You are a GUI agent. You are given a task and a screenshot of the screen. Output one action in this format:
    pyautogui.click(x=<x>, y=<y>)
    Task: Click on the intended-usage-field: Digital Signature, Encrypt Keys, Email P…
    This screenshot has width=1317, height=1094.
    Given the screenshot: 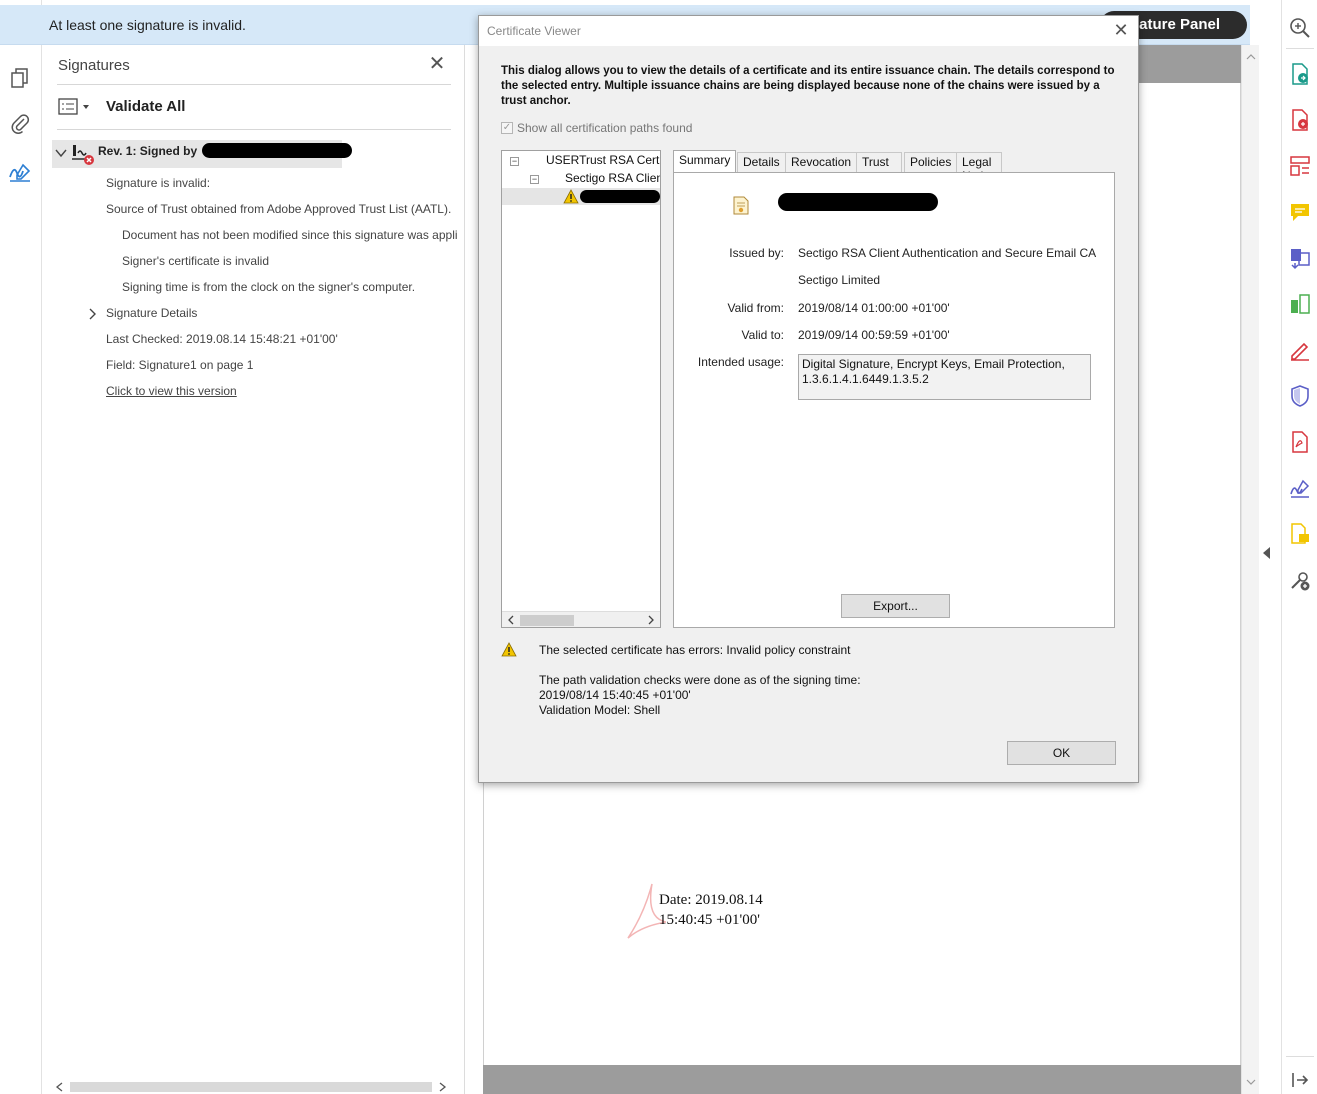 What is the action you would take?
    pyautogui.click(x=944, y=377)
    